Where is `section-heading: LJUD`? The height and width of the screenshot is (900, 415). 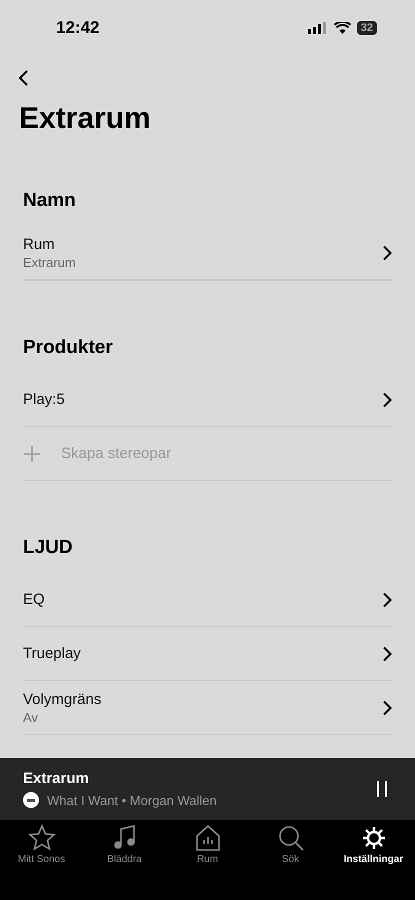
section-heading: LJUD is located at coordinates (48, 548).